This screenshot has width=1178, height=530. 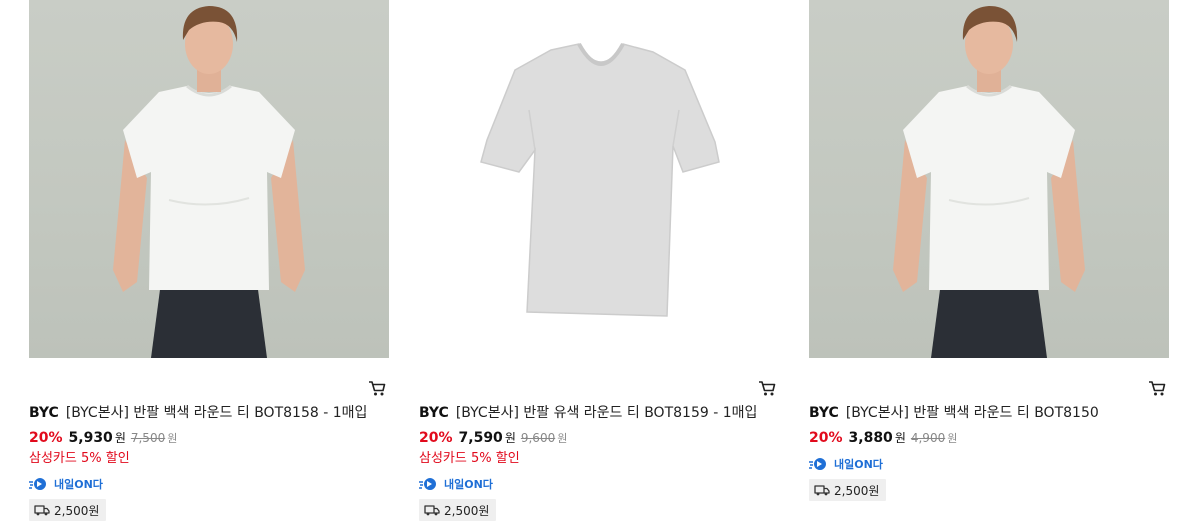 I want to click on product-title: BYC [BYC본사] 반팔 유색 라운드 티 BOT8159 - 1매입, so click(x=599, y=415).